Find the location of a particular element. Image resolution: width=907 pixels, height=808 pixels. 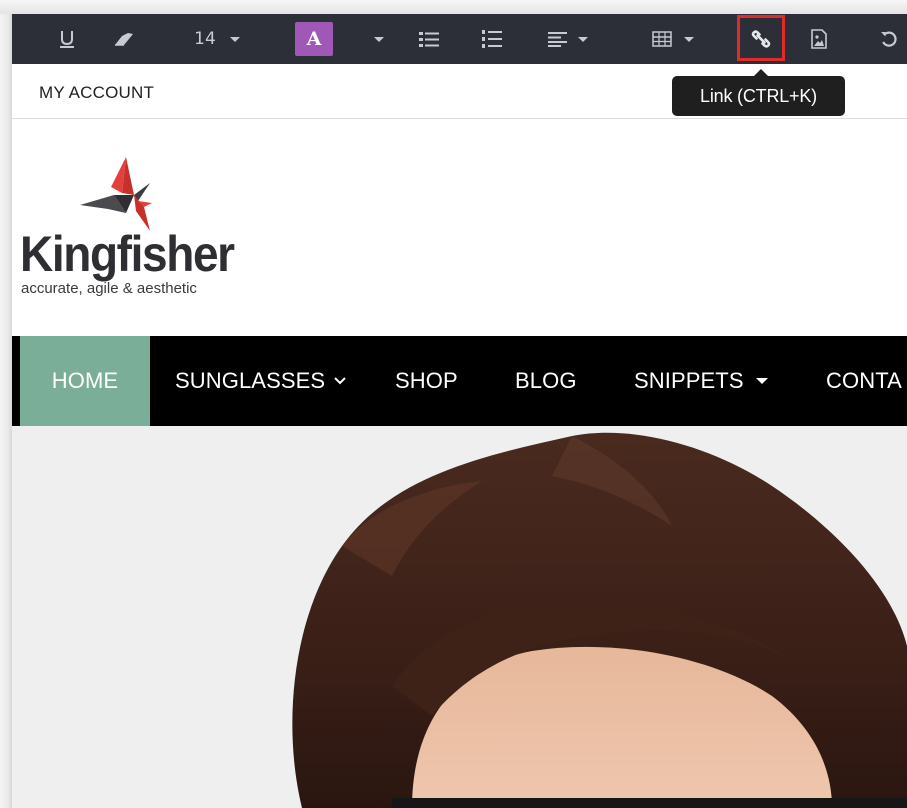

underline-button is located at coordinates (67, 39).